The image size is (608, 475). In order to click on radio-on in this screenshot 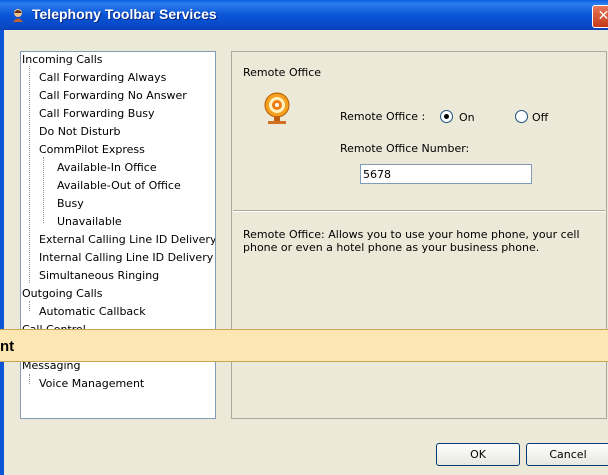, I will do `click(446, 116)`.